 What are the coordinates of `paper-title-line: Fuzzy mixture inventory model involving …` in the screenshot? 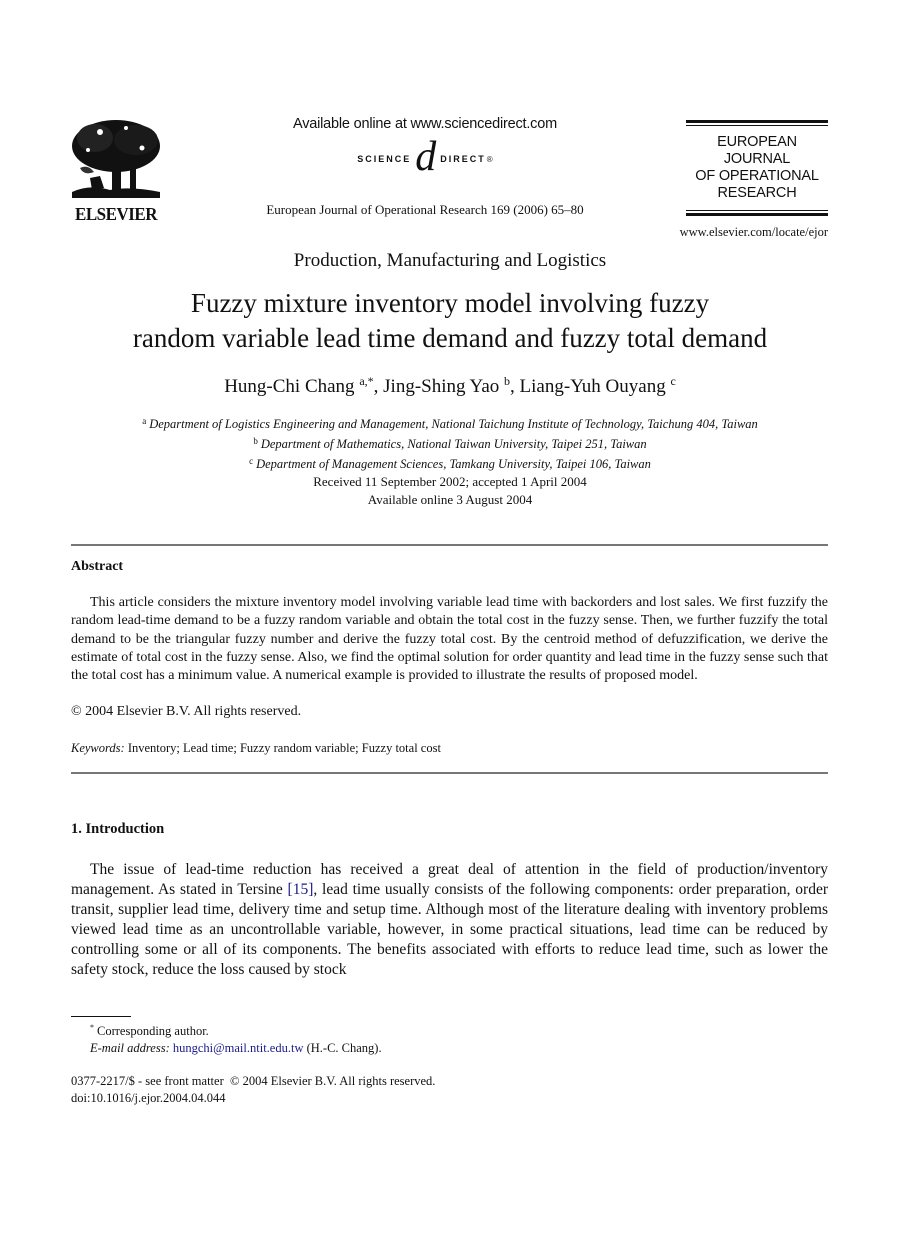 It's located at (450, 303).